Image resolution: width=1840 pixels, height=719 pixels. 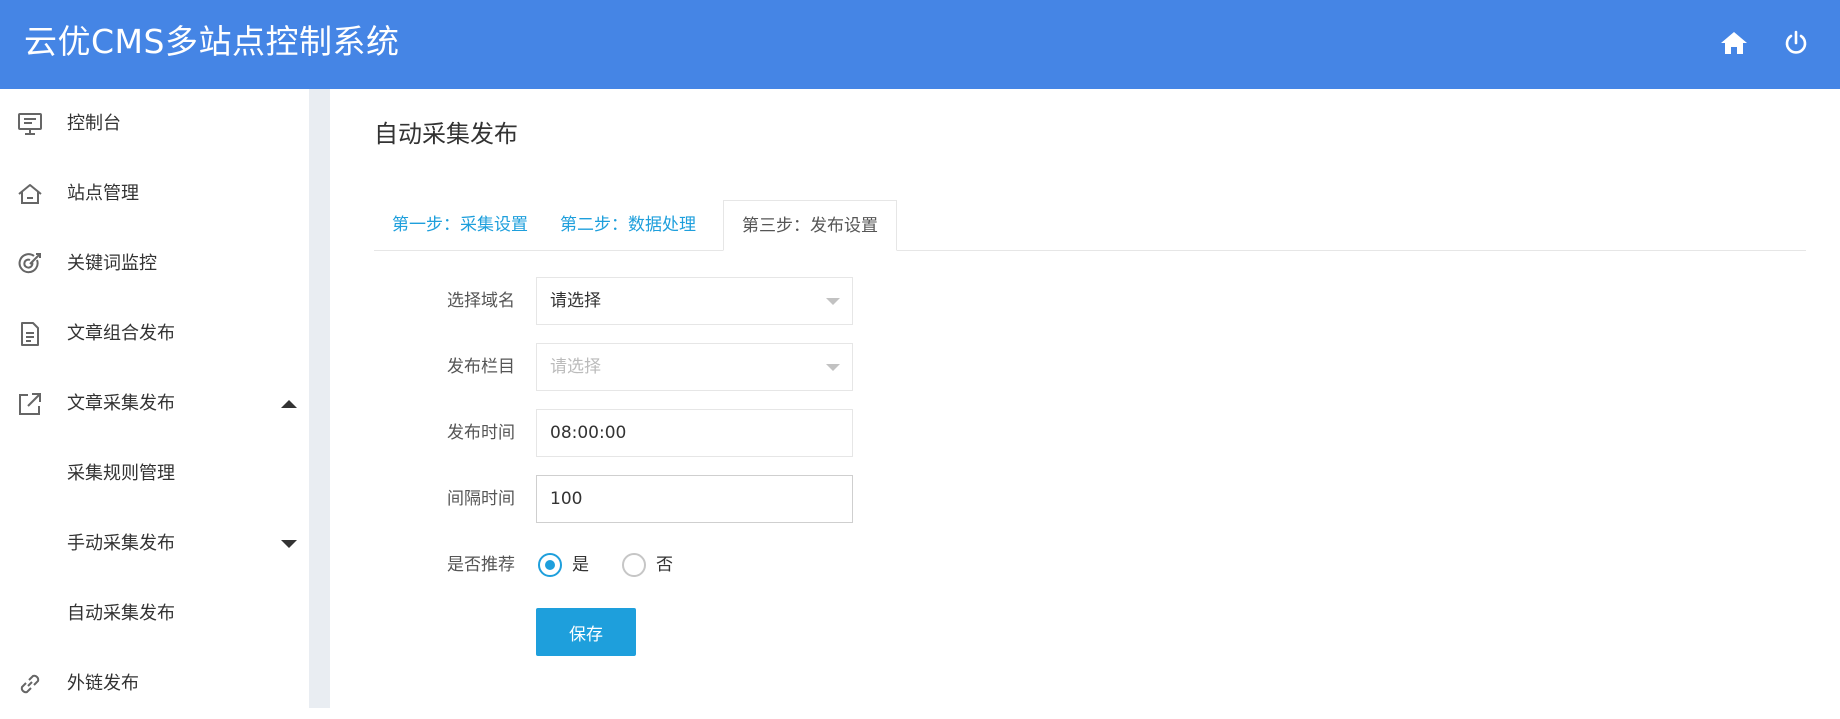 What do you see at coordinates (575, 301) in the screenshot?
I see `domain-select-value: 请选择` at bounding box center [575, 301].